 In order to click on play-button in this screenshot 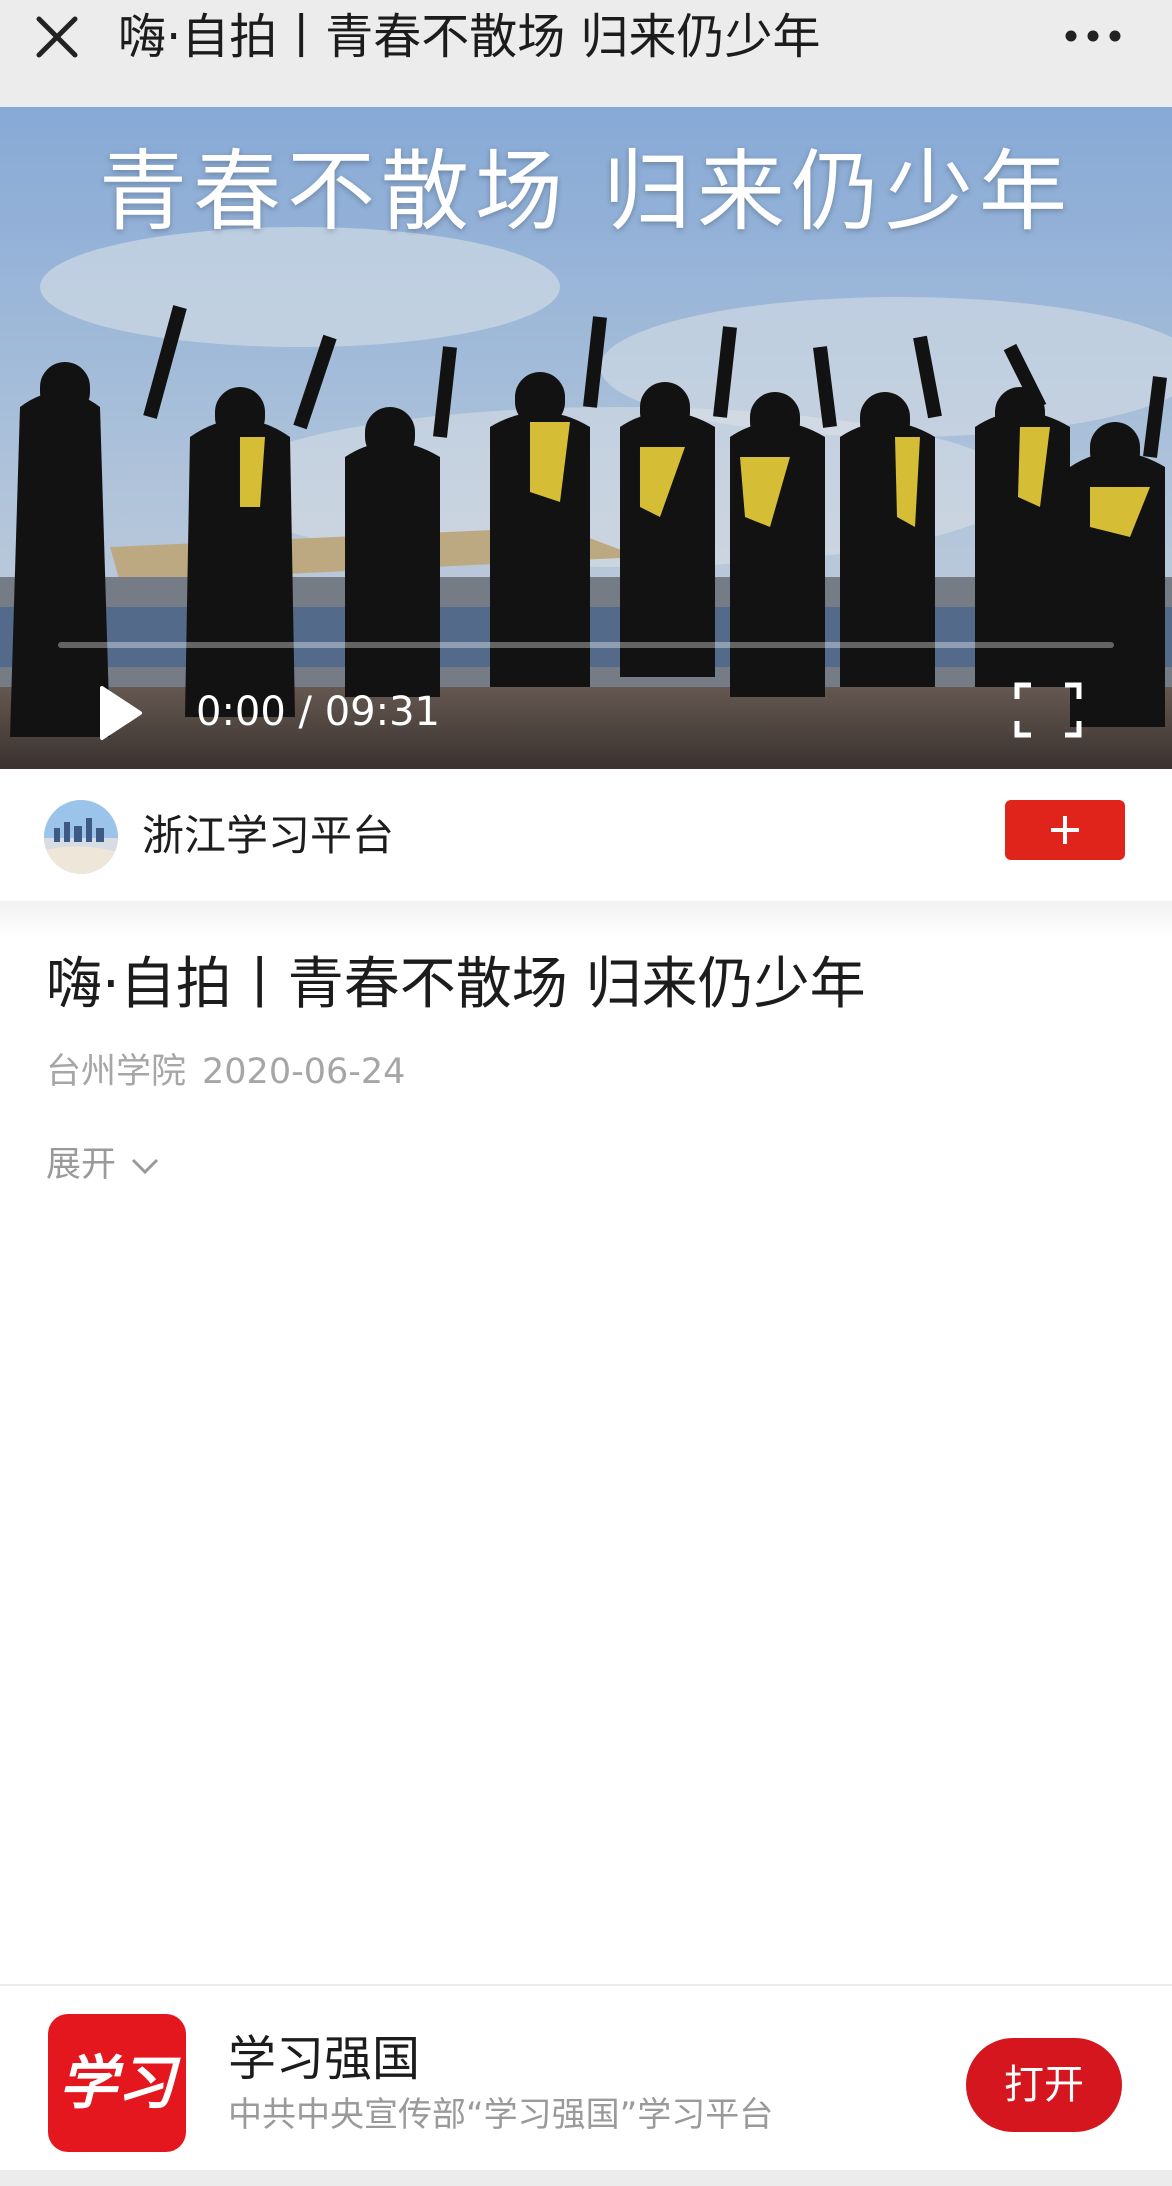, I will do `click(121, 713)`.